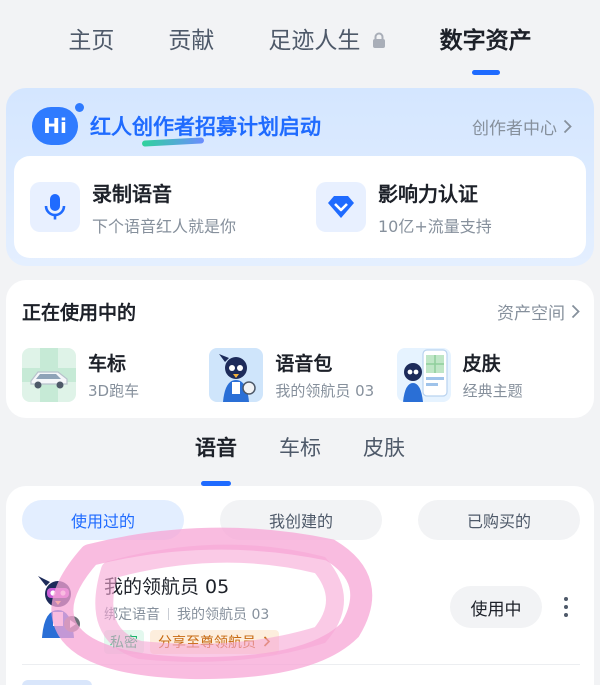 Image resolution: width=600 pixels, height=685 pixels. Describe the element at coordinates (378, 40) in the screenshot. I see `lock-icon` at that location.